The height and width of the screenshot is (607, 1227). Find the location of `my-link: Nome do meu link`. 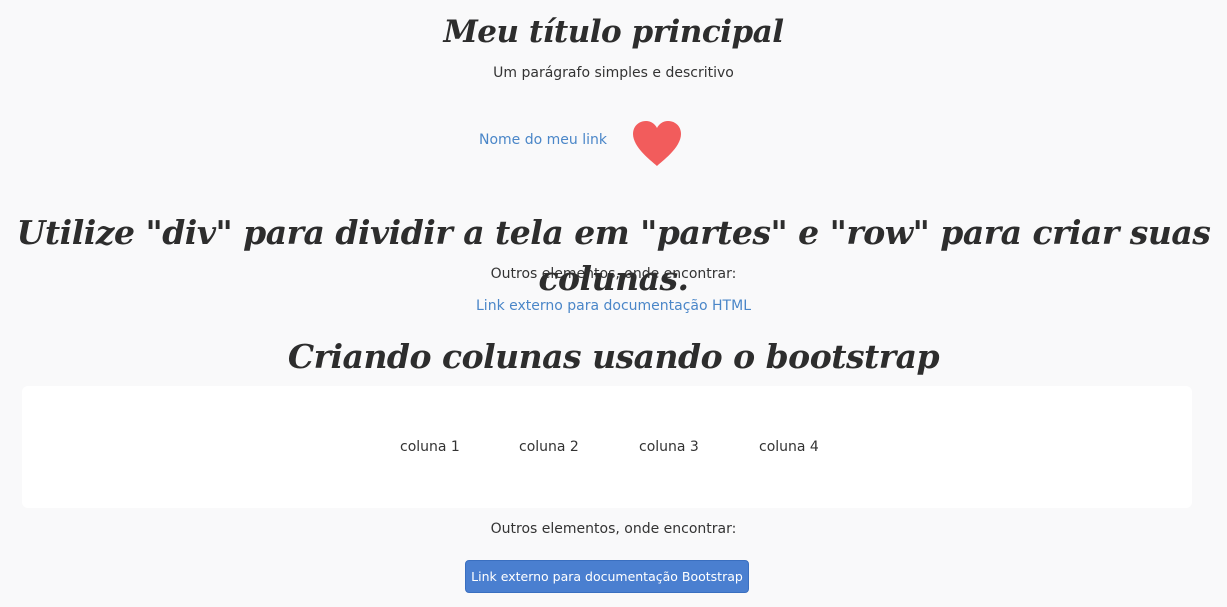

my-link: Nome do meu link is located at coordinates (543, 140).